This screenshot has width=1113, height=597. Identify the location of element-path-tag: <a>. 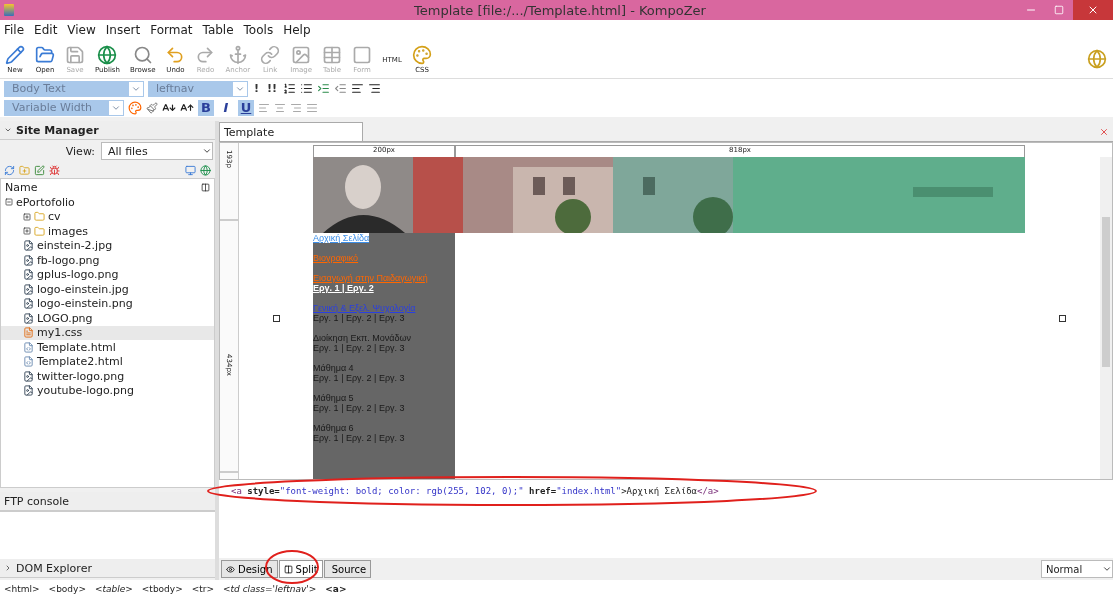
(336, 588).